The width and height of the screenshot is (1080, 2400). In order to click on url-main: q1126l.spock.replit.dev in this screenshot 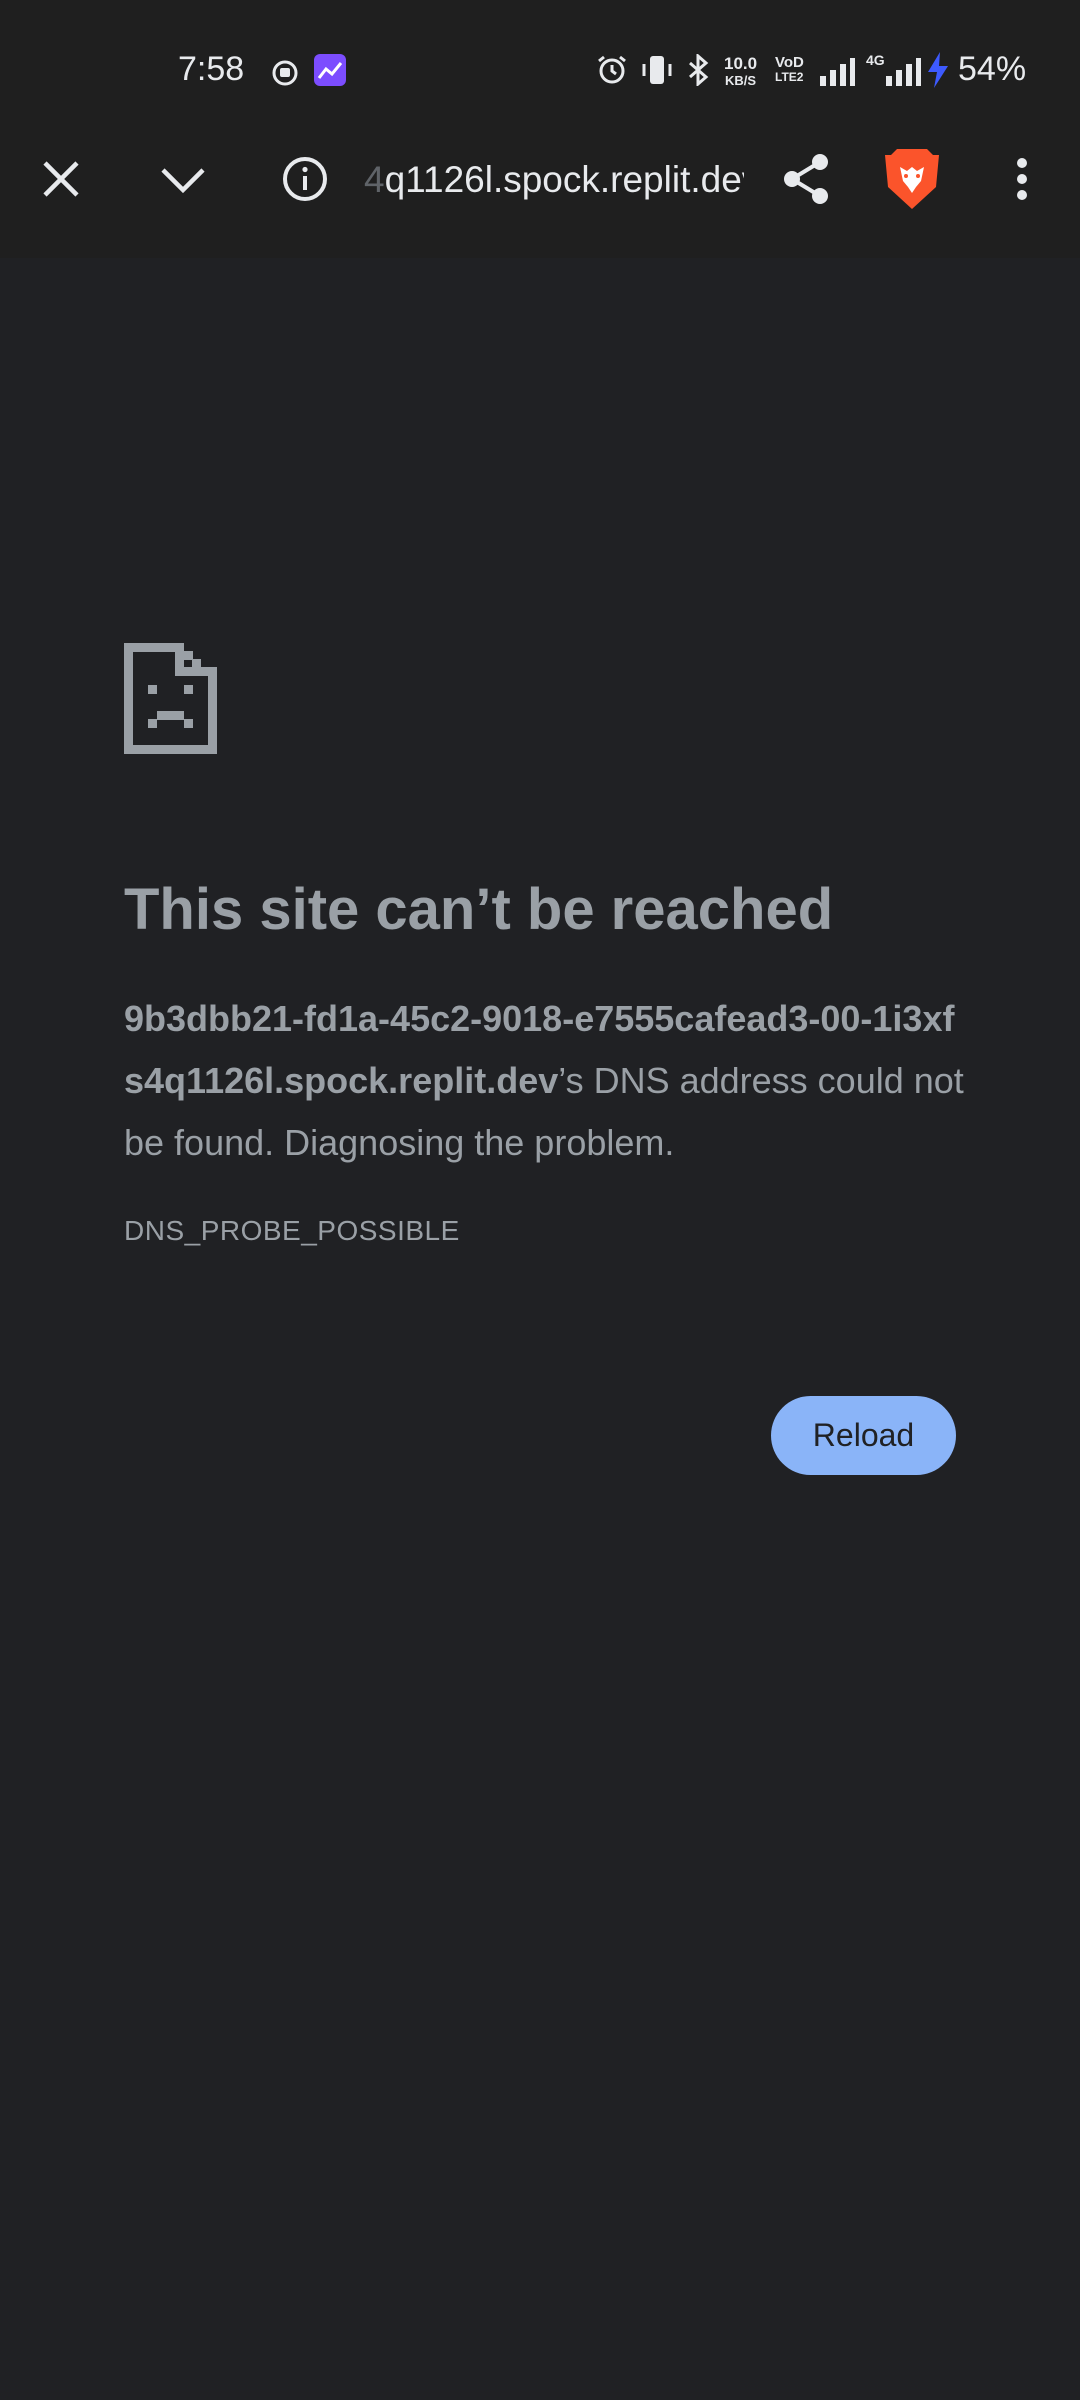, I will do `click(564, 179)`.